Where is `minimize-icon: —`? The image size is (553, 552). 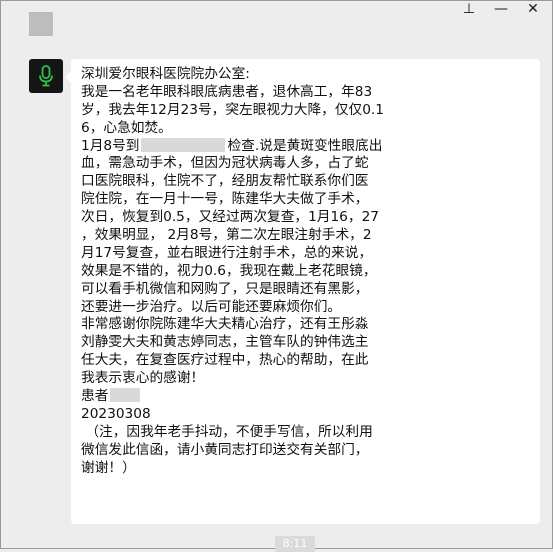 minimize-icon: — is located at coordinates (501, 9).